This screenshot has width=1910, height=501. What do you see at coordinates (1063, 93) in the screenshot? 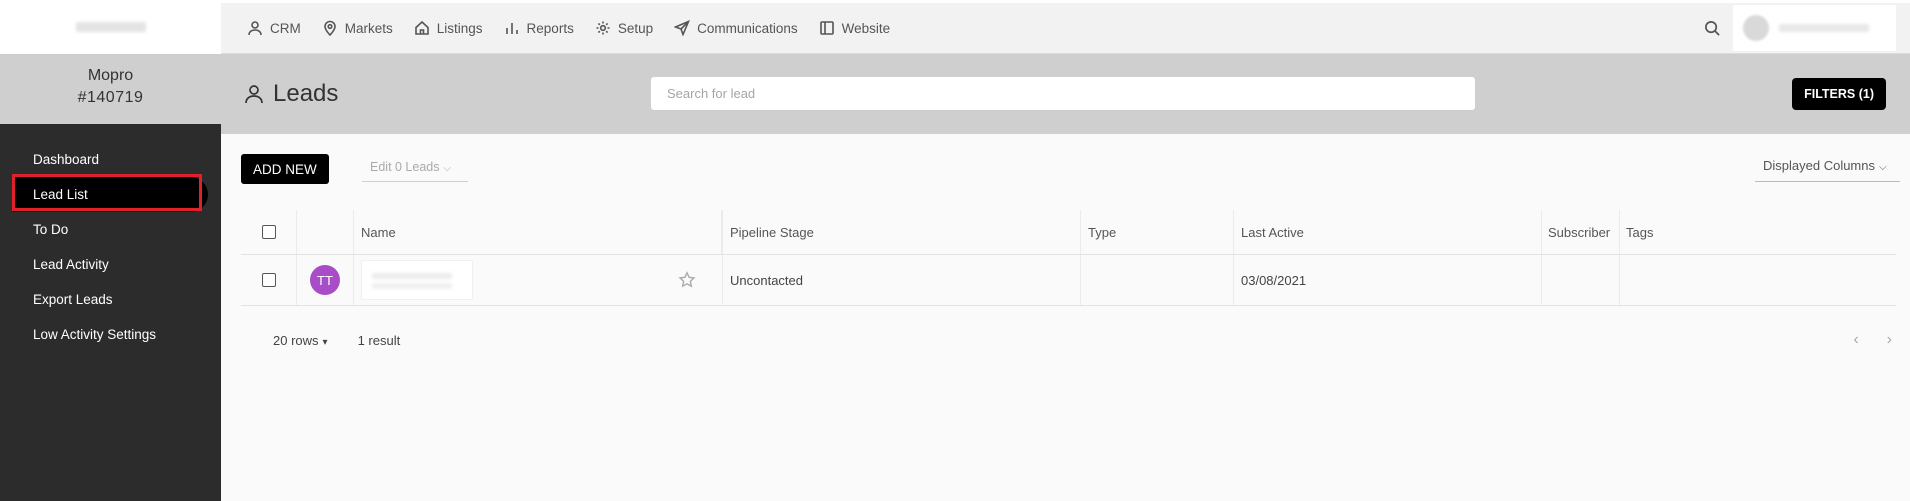
I see `search-input` at bounding box center [1063, 93].